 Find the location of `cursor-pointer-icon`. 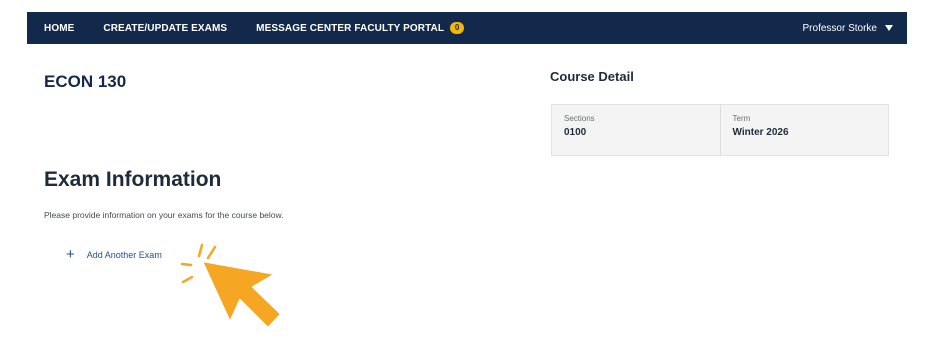

cursor-pointer-icon is located at coordinates (231, 286).